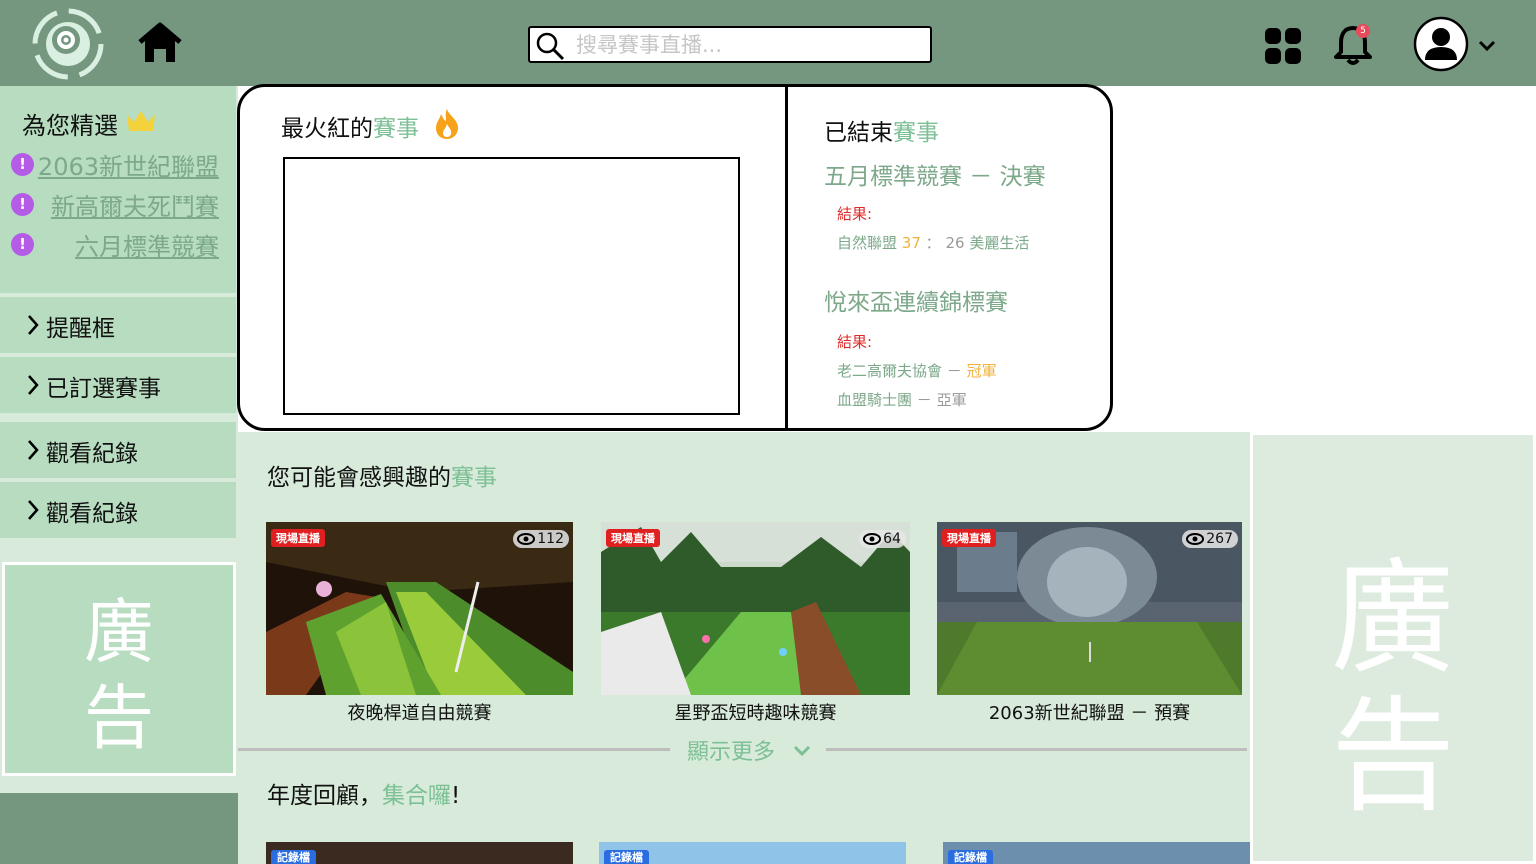  What do you see at coordinates (1089, 712) in the screenshot?
I see `stream-title: 2063新世紀聯盟 － 預賽` at bounding box center [1089, 712].